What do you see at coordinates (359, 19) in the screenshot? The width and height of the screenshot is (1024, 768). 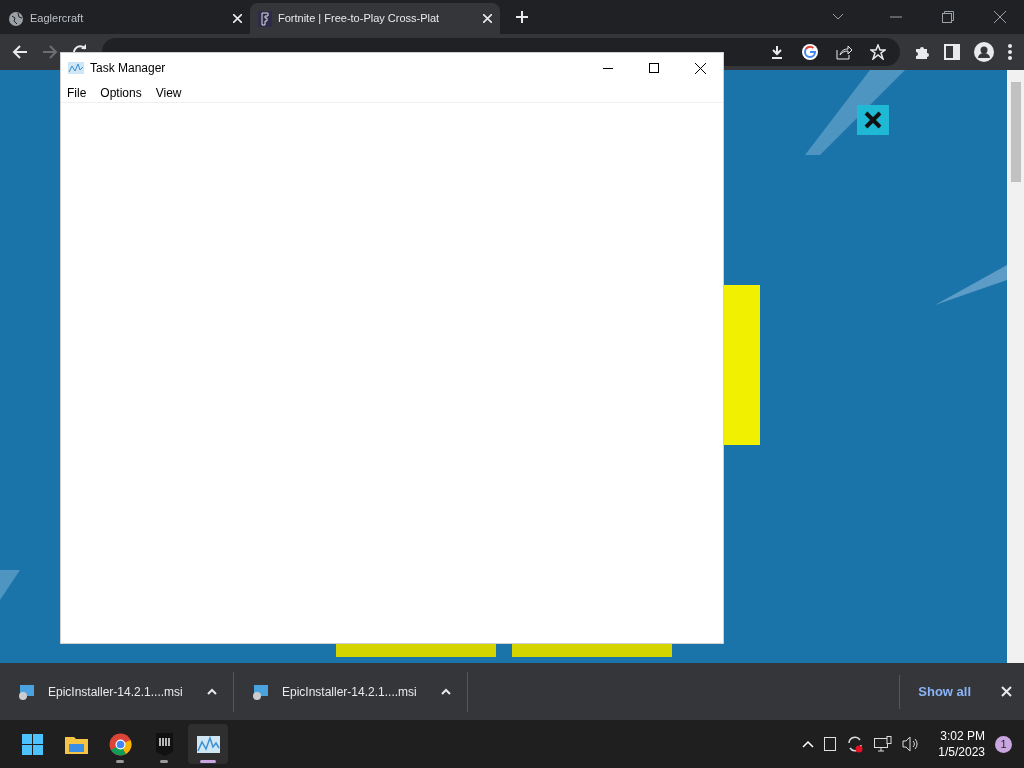 I see `tab-title: Fortnite | Free-to-Play Cross-Plat` at bounding box center [359, 19].